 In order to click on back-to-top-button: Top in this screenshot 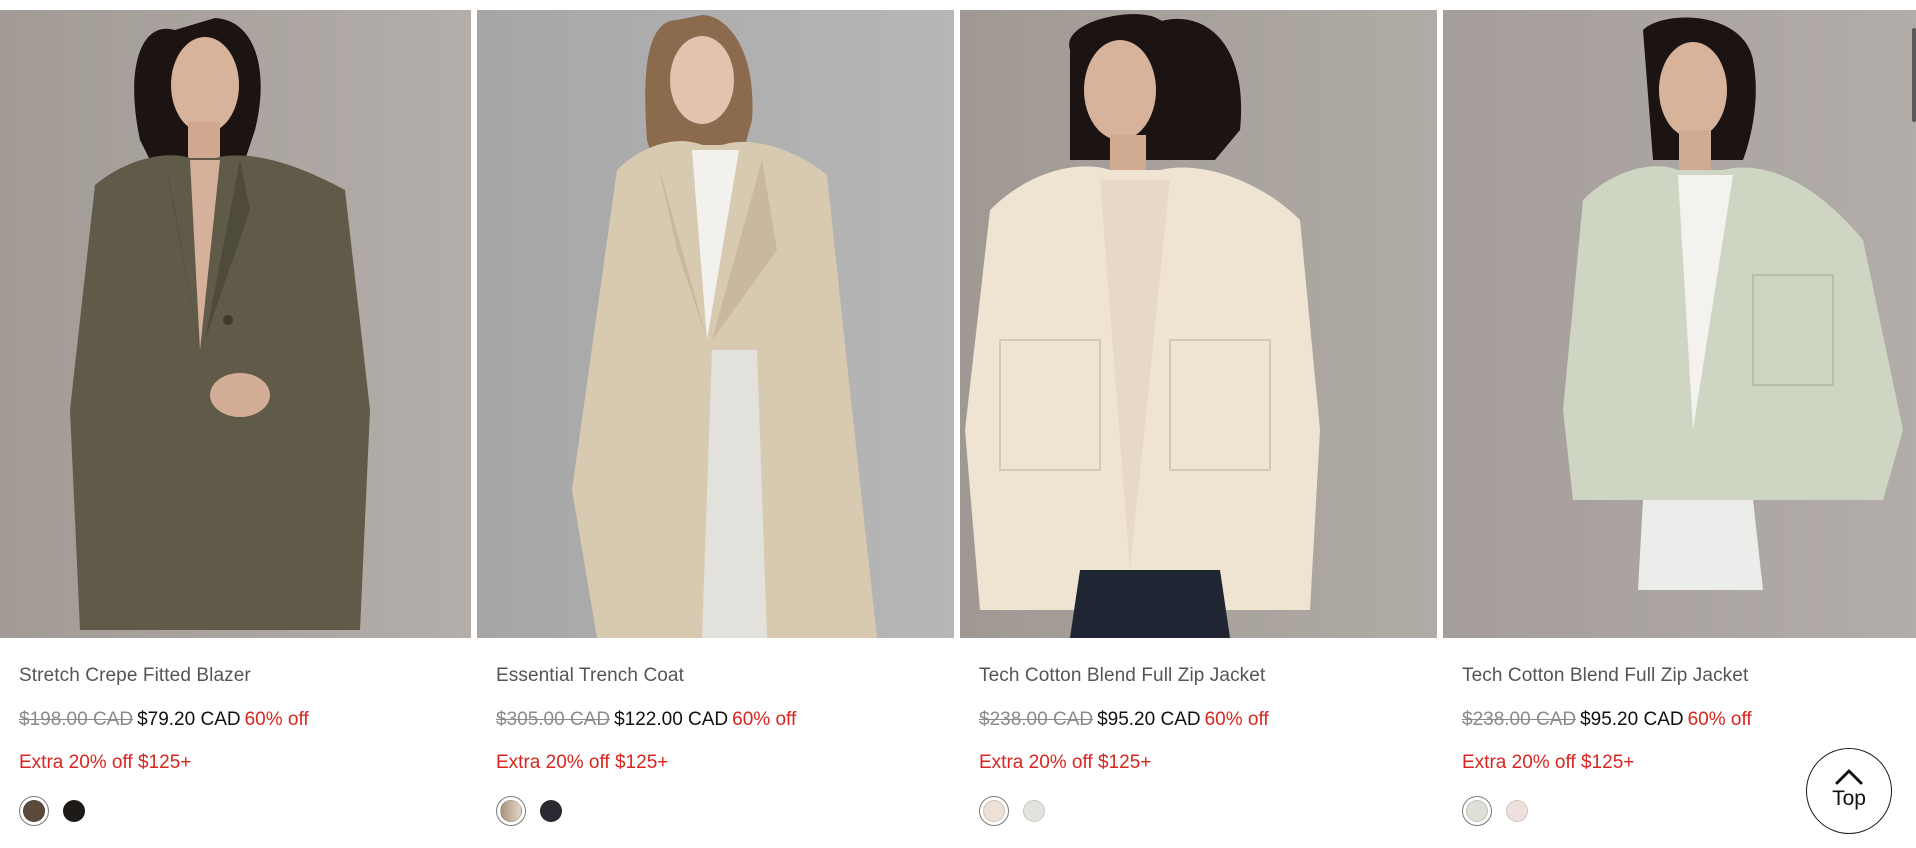, I will do `click(1849, 791)`.